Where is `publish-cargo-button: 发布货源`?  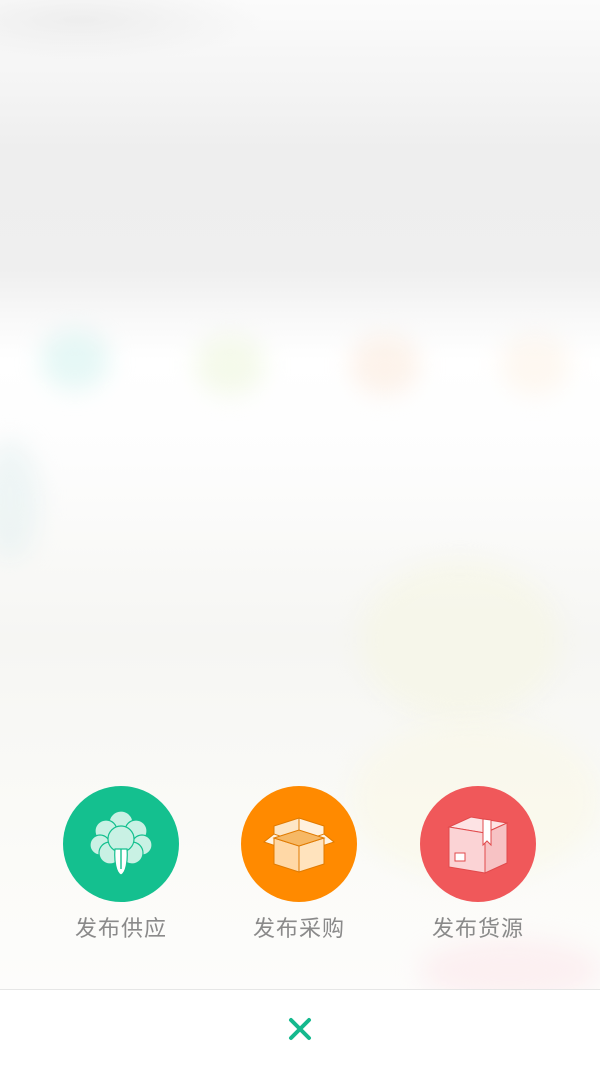 publish-cargo-button: 发布货源 is located at coordinates (478, 865).